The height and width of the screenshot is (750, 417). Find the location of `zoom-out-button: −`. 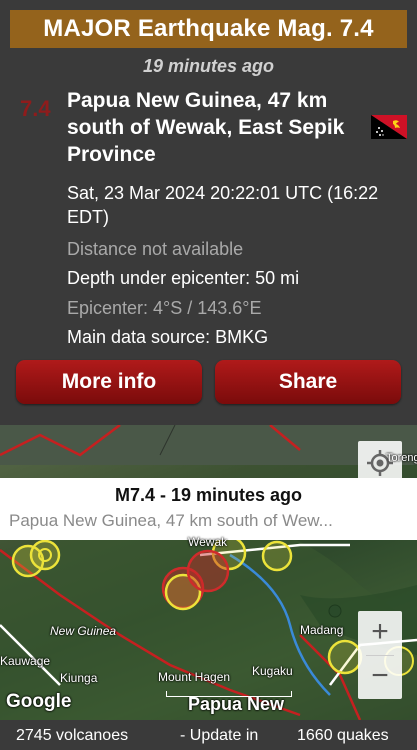

zoom-out-button: − is located at coordinates (380, 677).